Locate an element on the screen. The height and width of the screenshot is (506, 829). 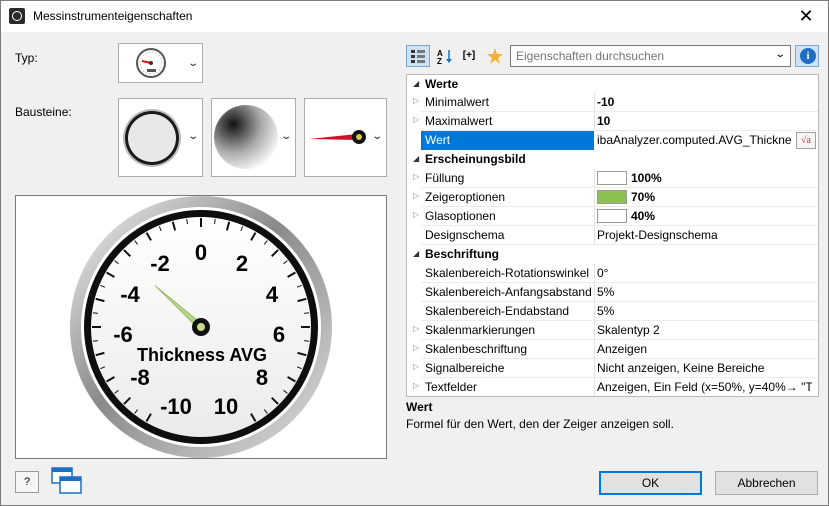
prop-name: Skalenmarkierungen is located at coordinates (480, 330).